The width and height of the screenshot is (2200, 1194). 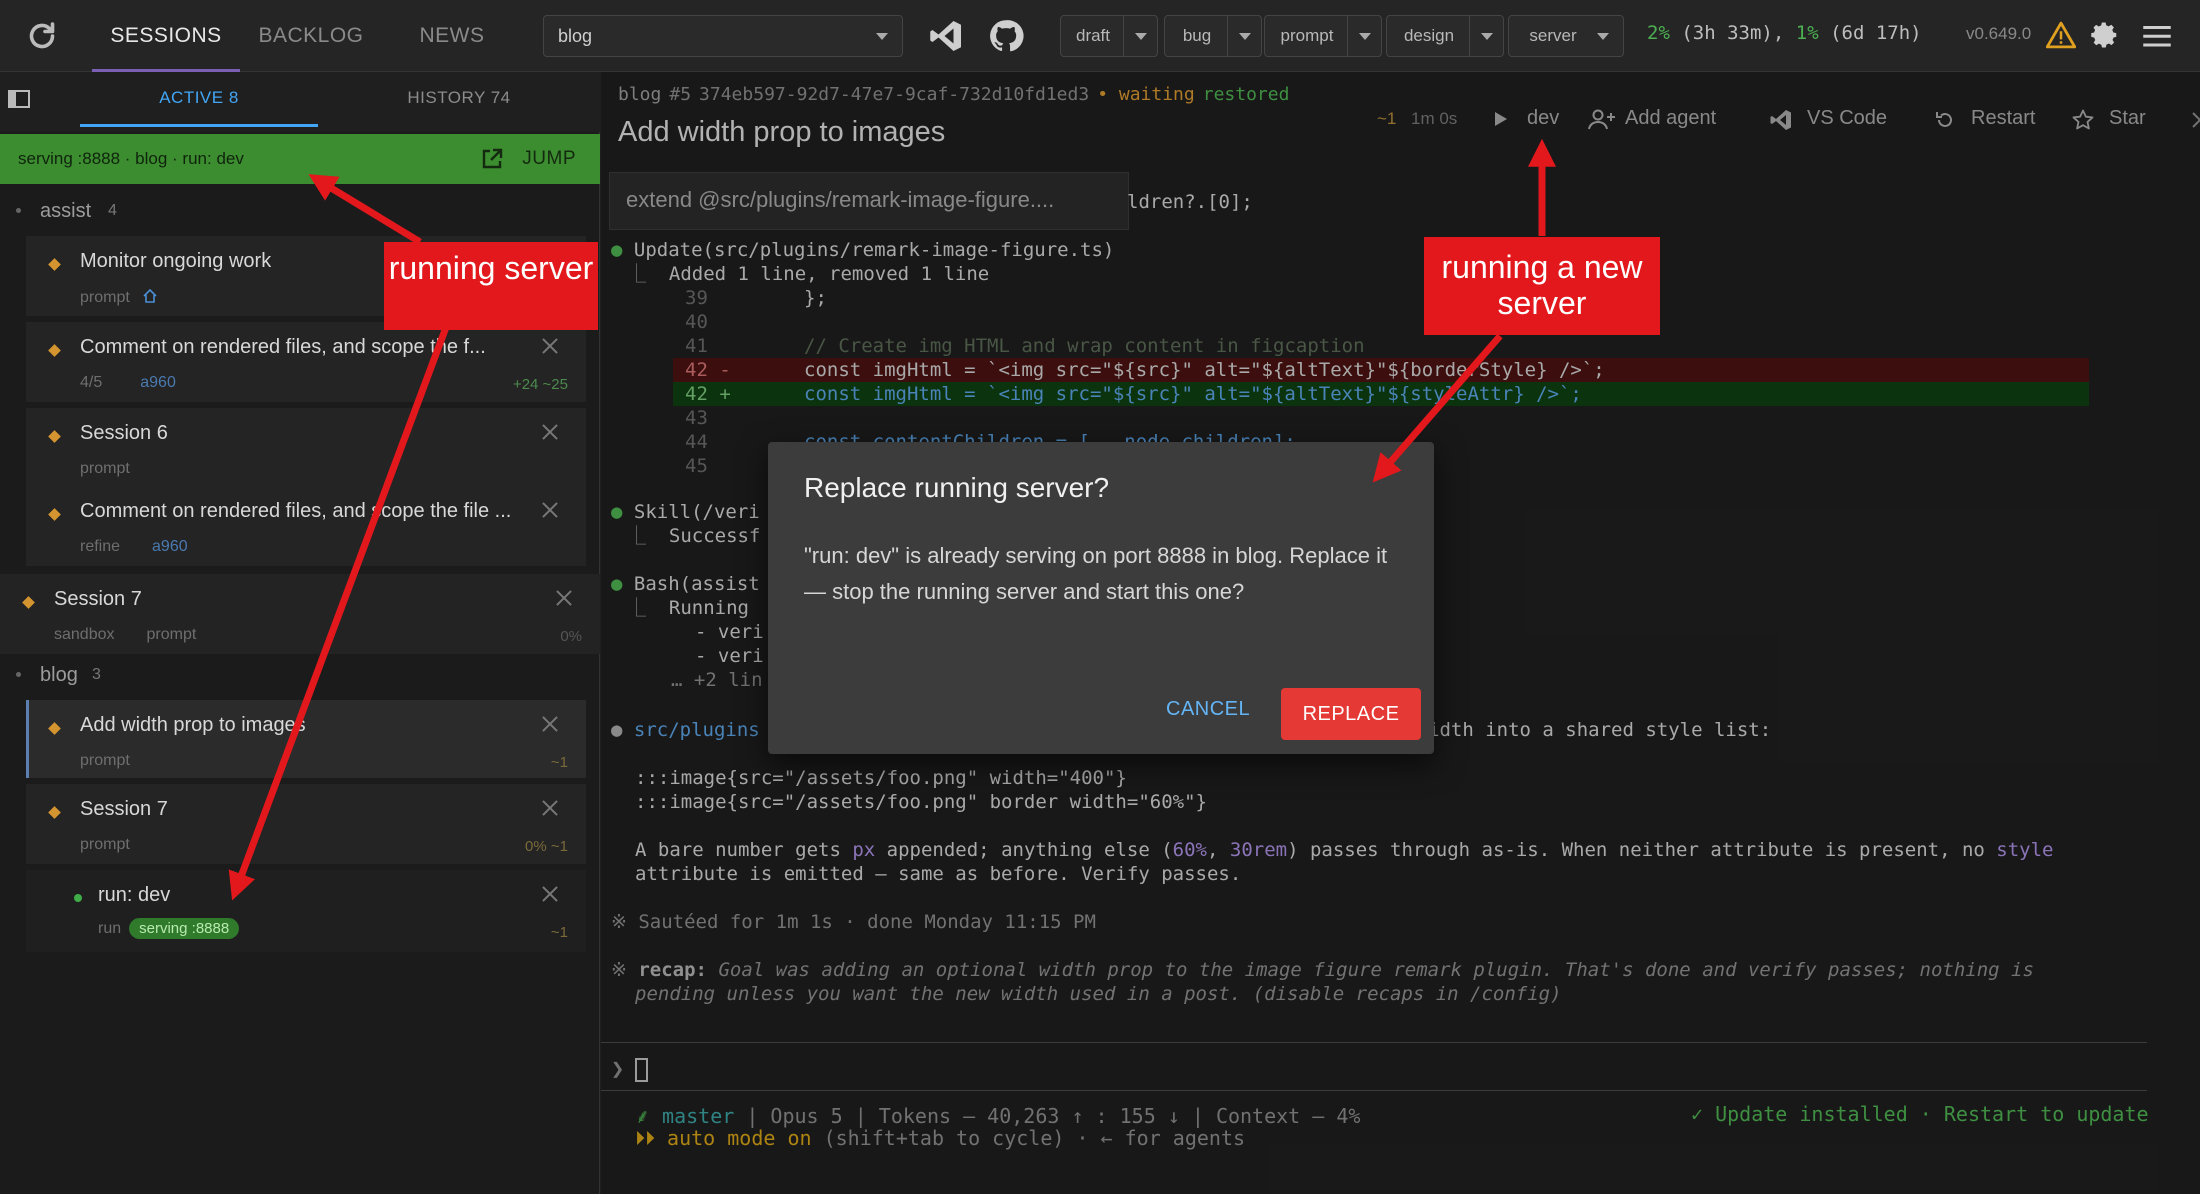 What do you see at coordinates (459, 102) in the screenshot?
I see `tab-history: HISTORY 74` at bounding box center [459, 102].